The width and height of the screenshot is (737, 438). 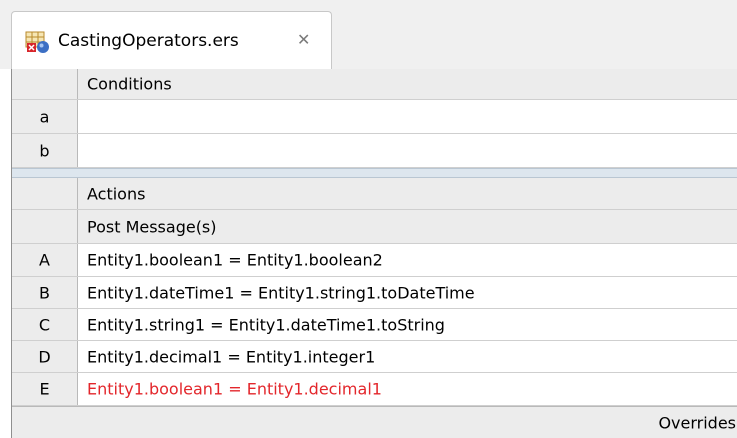 I want to click on action-cell-error: Entity1.boolean1 = Entity1.decimal1, so click(x=407, y=389).